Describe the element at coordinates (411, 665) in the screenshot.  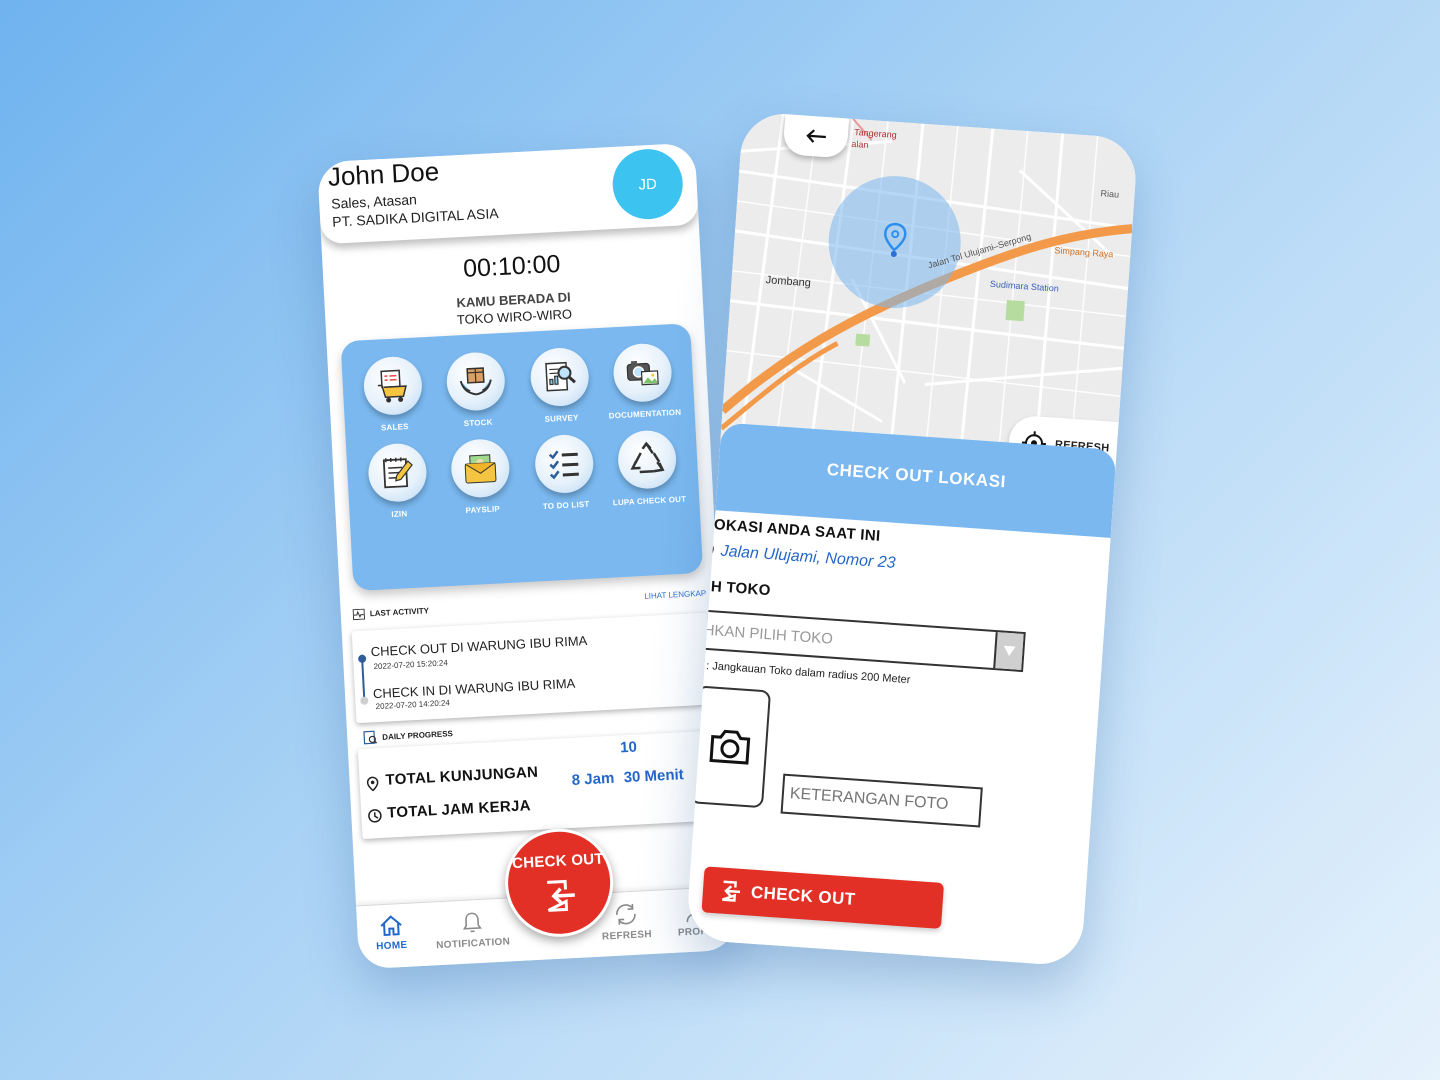
I see `activity-time: 2022-07-20 15:20:24` at that location.